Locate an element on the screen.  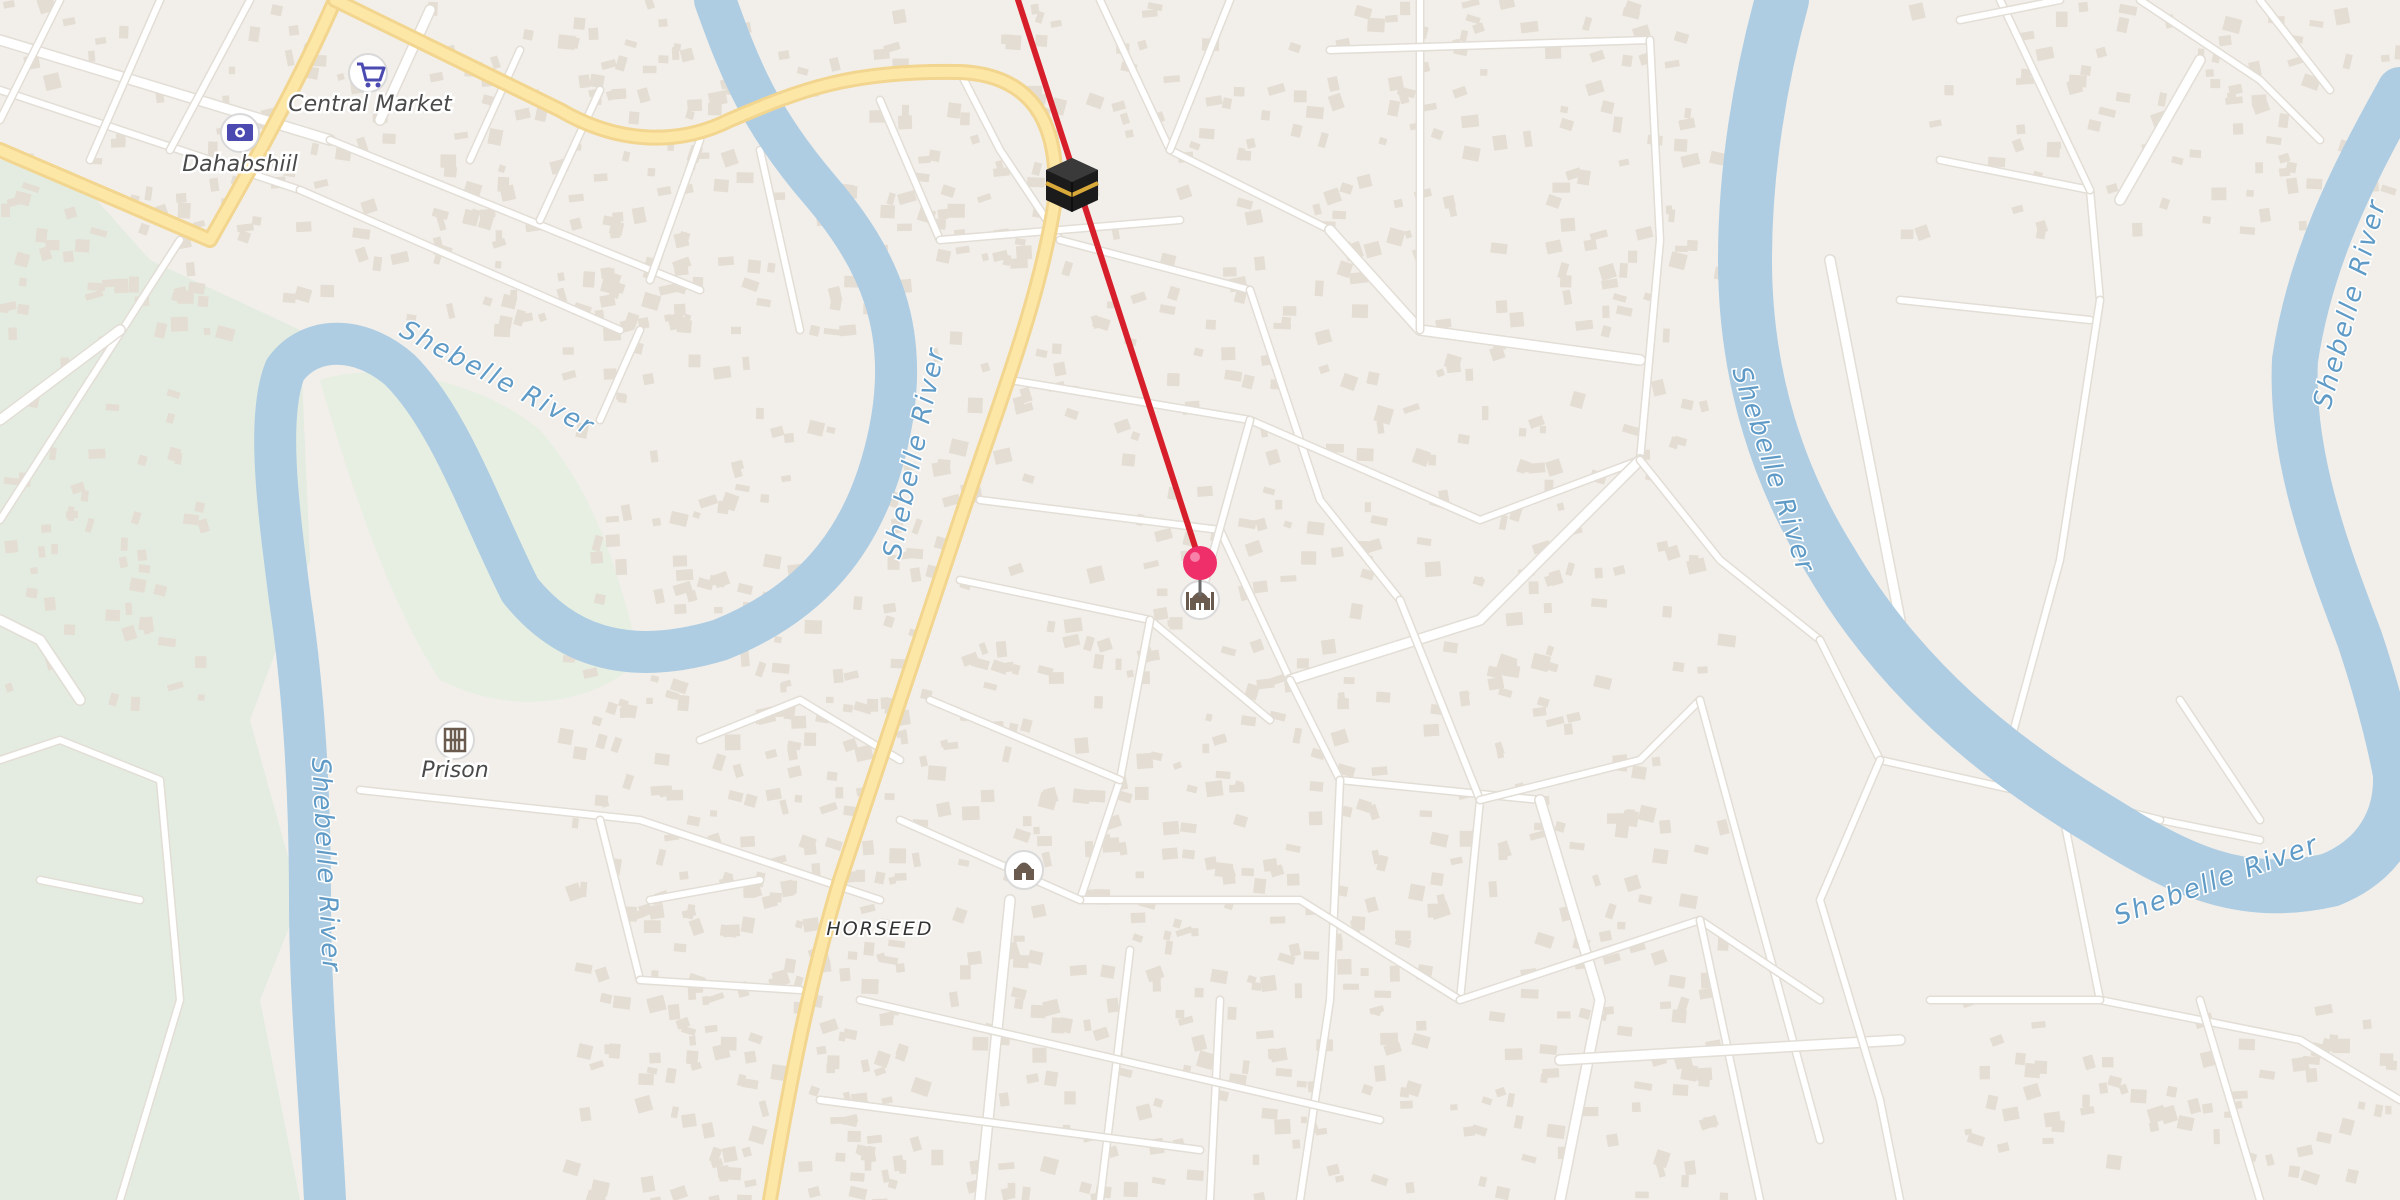
poi-mosque is located at coordinates (1024, 870).